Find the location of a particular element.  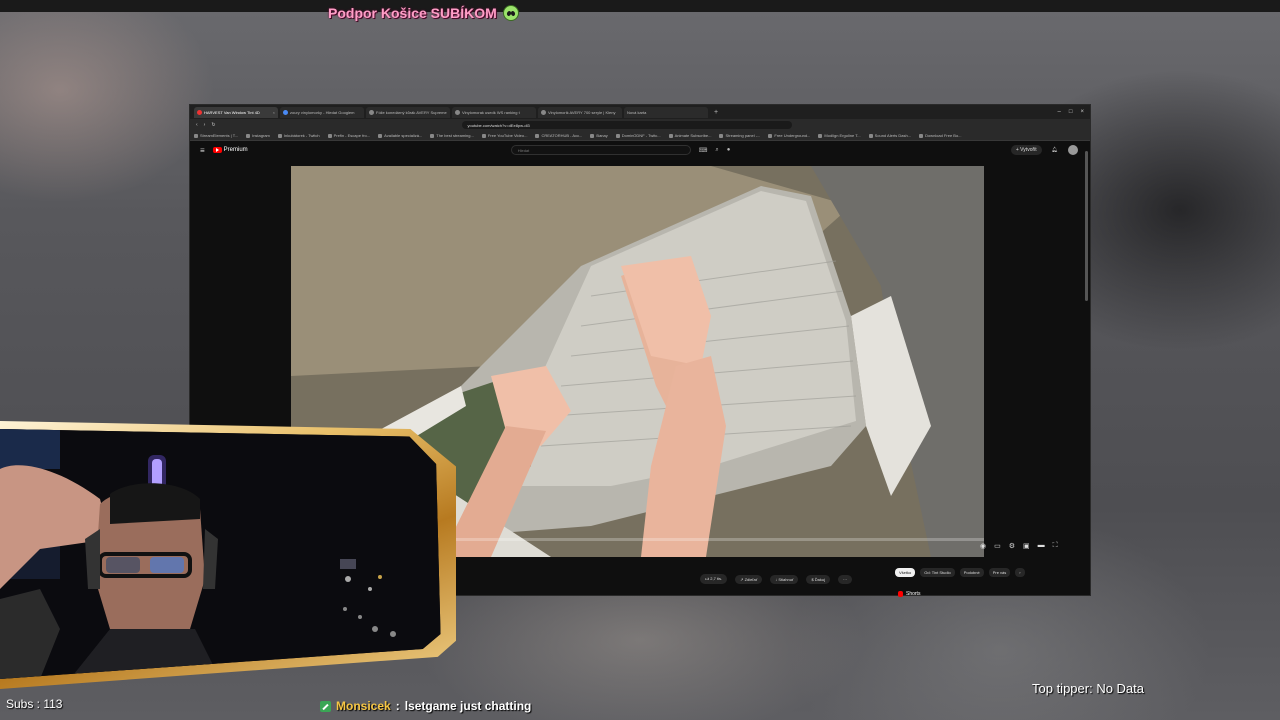

related-chips: Všetko Od: Tint Studio Podobné Pre vás › is located at coordinates (960, 572).